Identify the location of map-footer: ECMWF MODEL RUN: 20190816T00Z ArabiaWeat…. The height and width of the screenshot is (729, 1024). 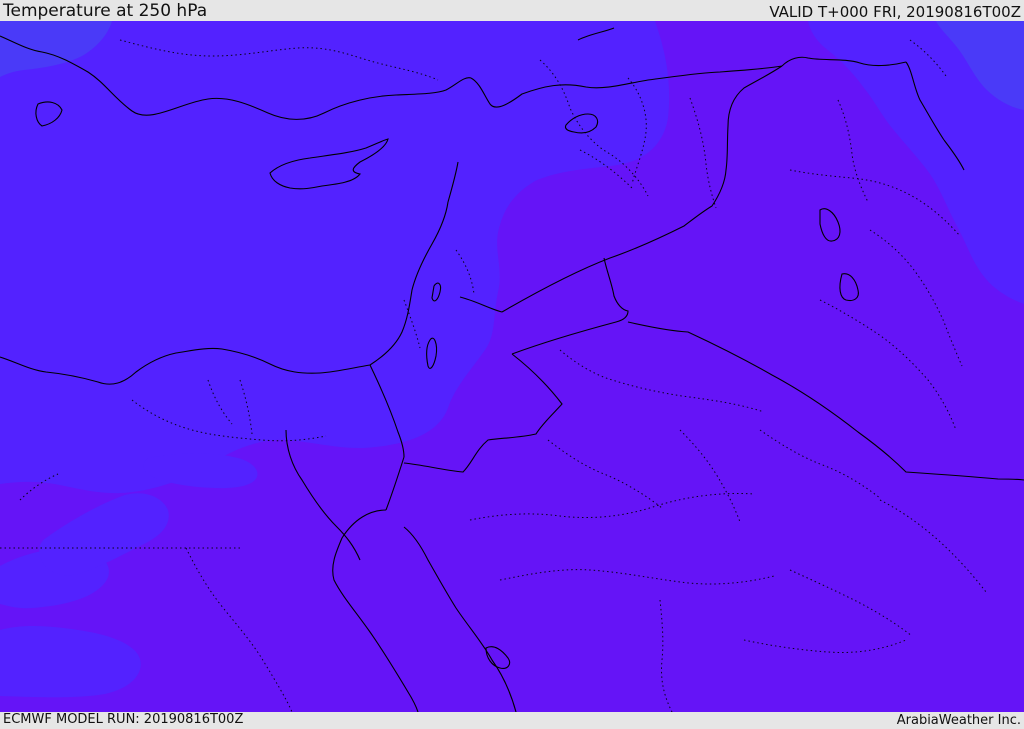
(512, 720).